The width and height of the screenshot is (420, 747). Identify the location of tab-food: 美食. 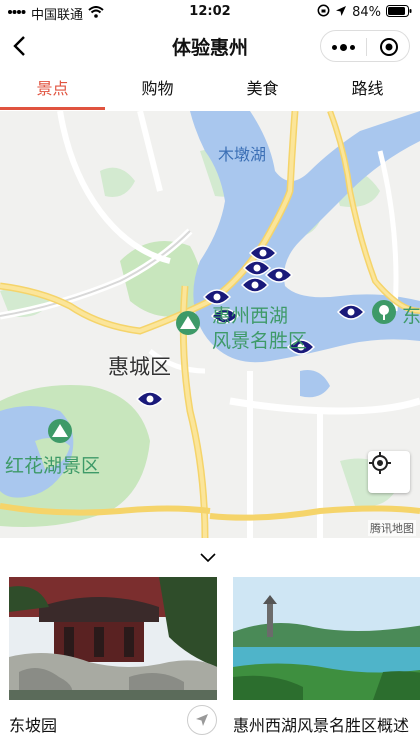
(262, 90).